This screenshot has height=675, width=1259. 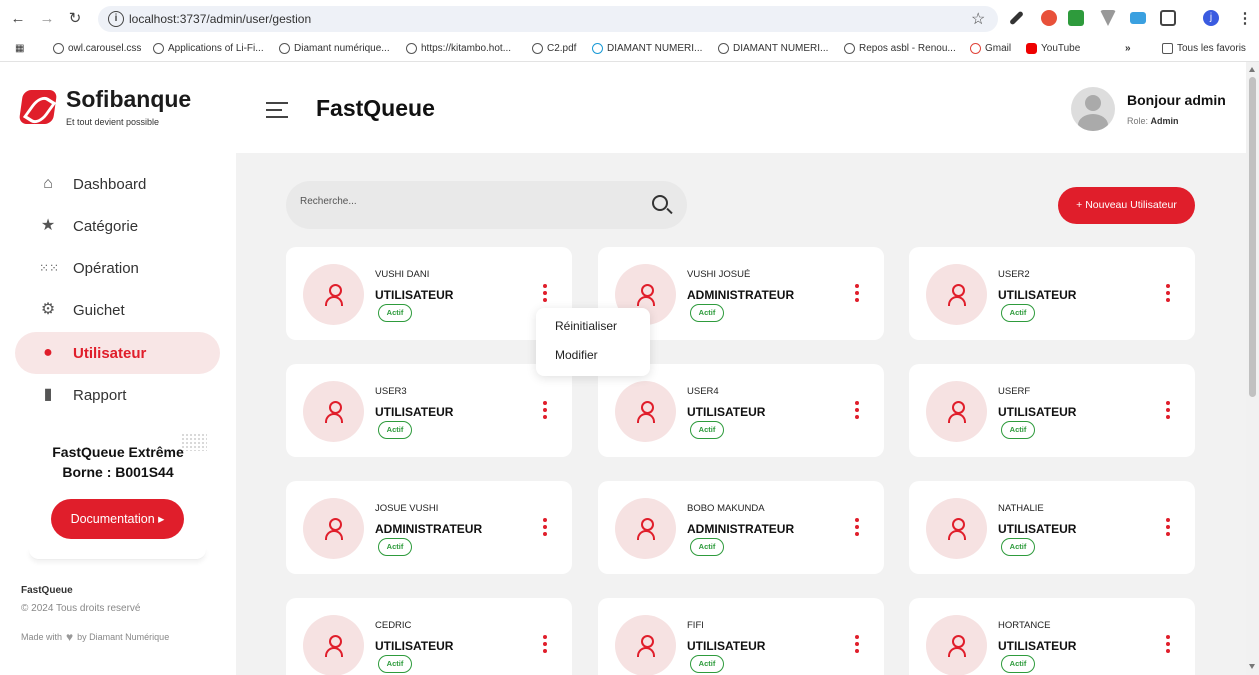 I want to click on user-card: CEDRIC UTILISATEUR Actif, so click(x=429, y=636).